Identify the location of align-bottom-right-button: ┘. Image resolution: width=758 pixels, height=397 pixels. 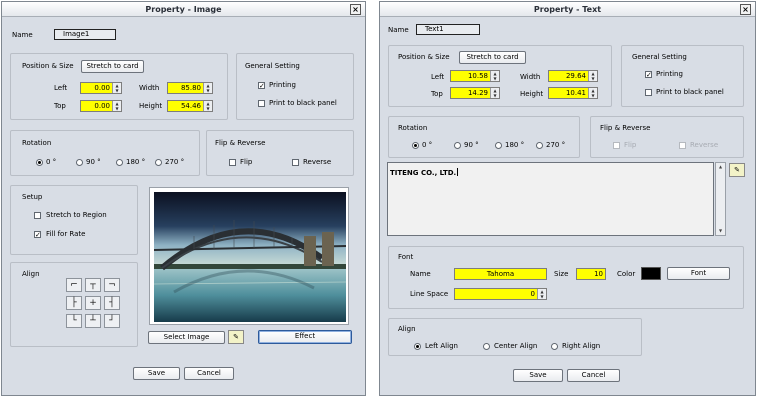
(112, 321).